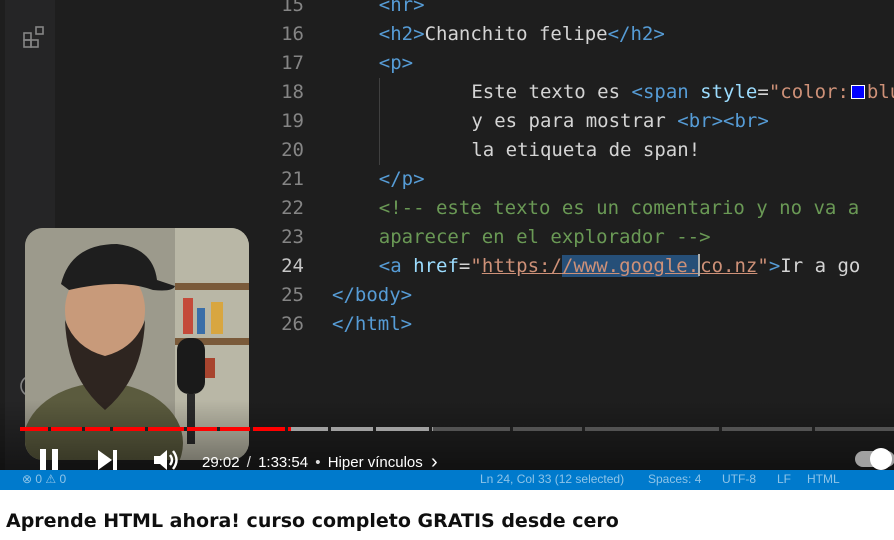 The height and width of the screenshot is (540, 894). I want to click on code-line: 17 <p>, so click(475, 63).